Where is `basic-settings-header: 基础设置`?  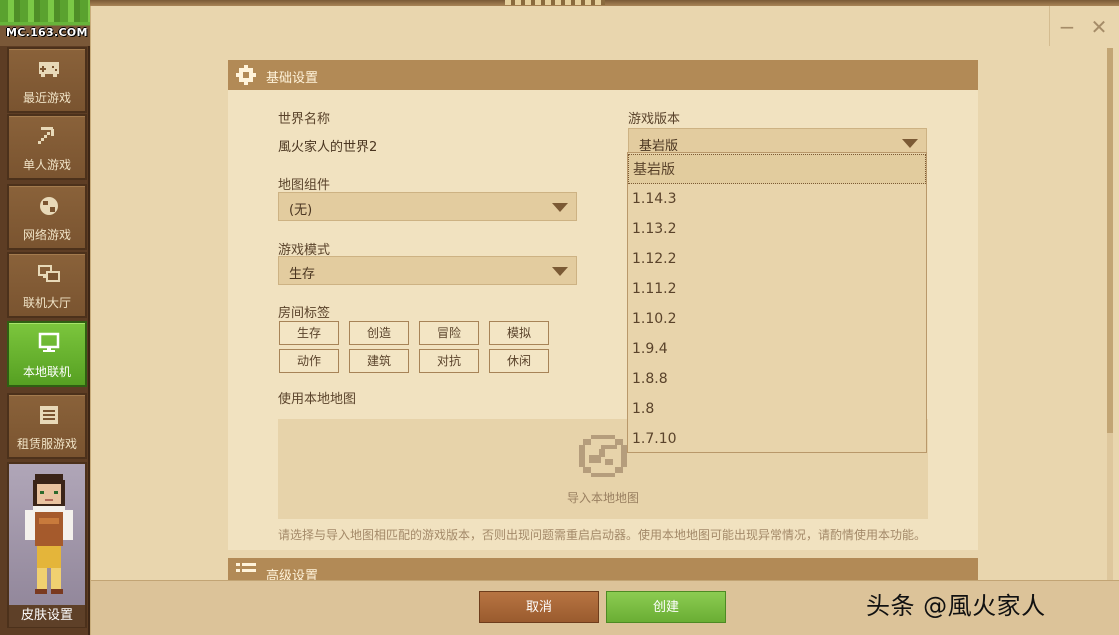 basic-settings-header: 基础设置 is located at coordinates (603, 75).